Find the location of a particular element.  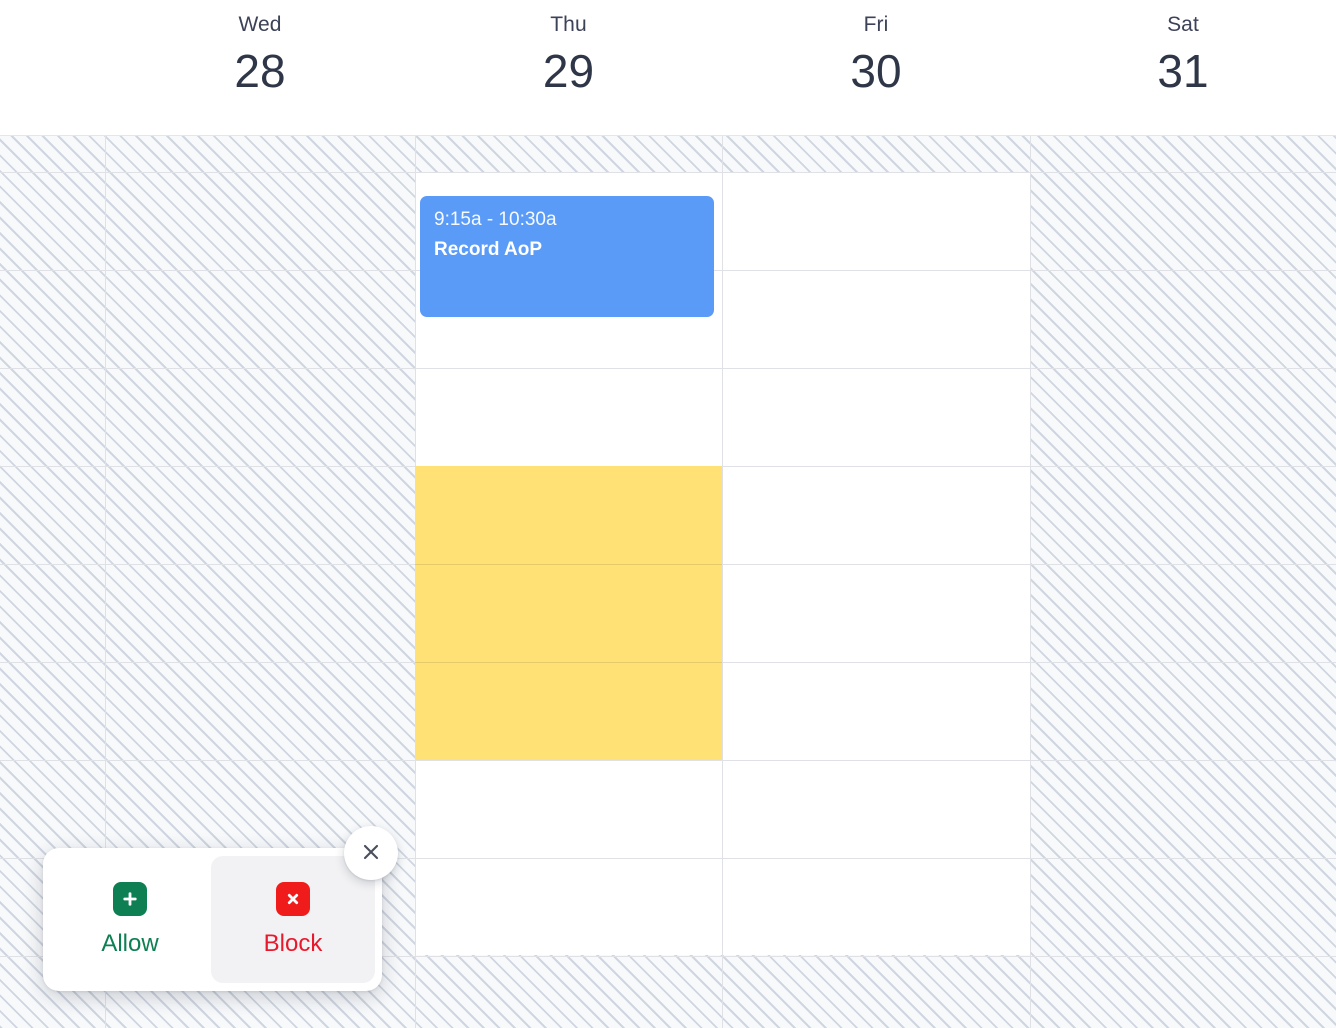

day-header-thu: Thu 29 is located at coordinates (568, 68).